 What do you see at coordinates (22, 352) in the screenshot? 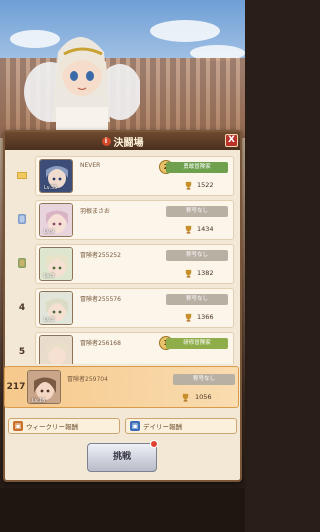
I see `rank-number: 5` at bounding box center [22, 352].